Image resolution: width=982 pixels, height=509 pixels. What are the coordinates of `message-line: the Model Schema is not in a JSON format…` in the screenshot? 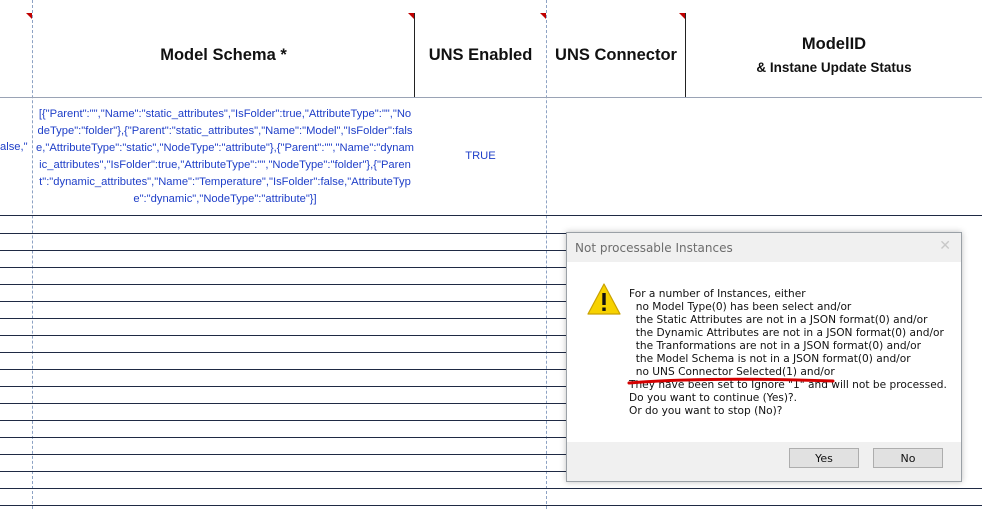 It's located at (770, 359).